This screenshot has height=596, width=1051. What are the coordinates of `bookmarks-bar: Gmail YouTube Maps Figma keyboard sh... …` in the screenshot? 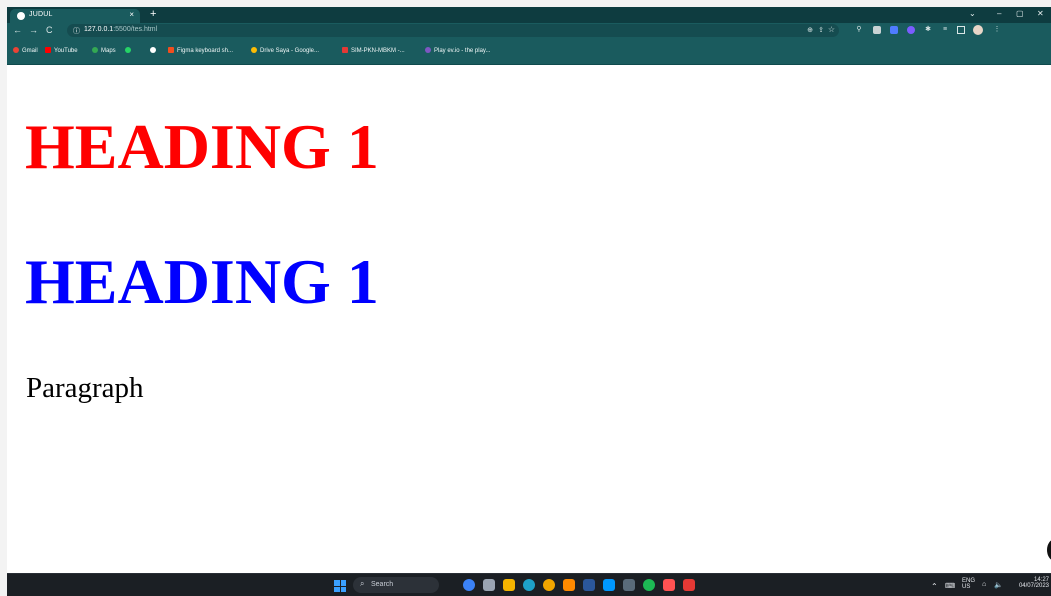 It's located at (529, 52).